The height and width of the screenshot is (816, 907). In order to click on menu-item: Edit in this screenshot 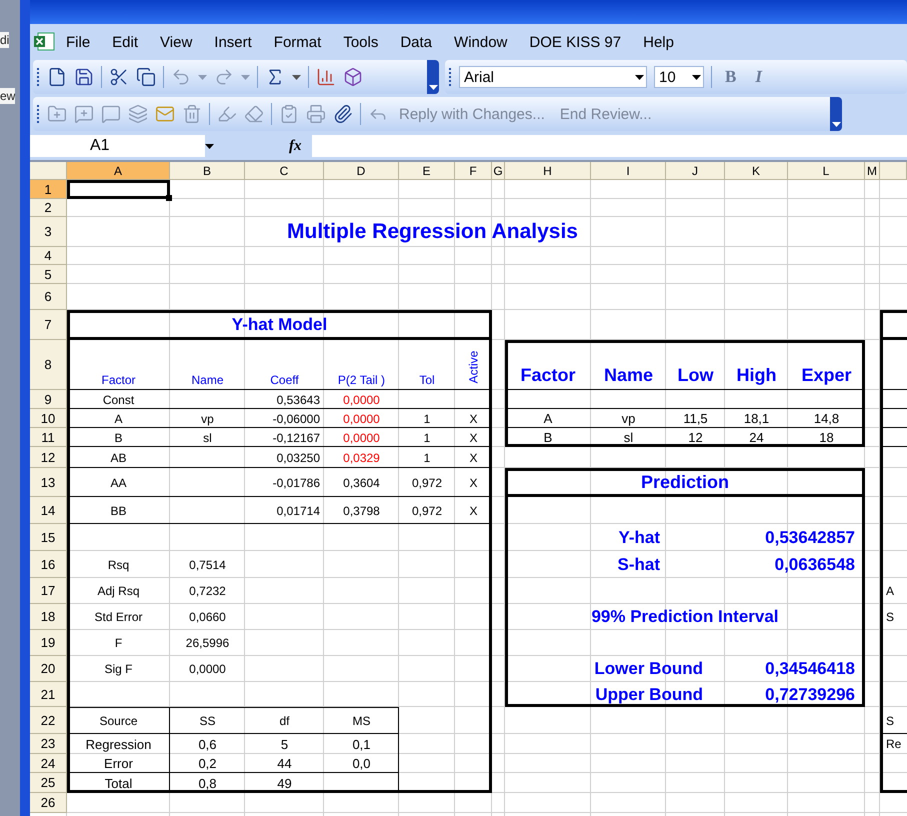, I will do `click(125, 42)`.